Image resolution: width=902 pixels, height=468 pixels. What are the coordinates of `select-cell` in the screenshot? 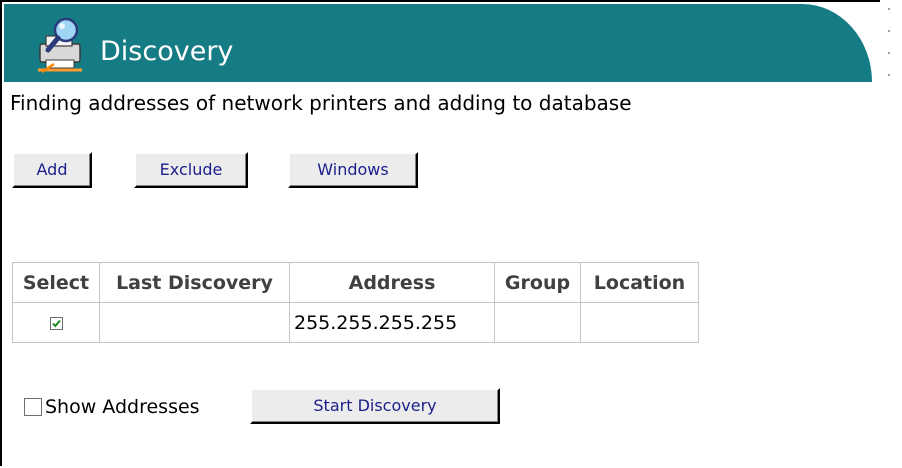 It's located at (56, 322).